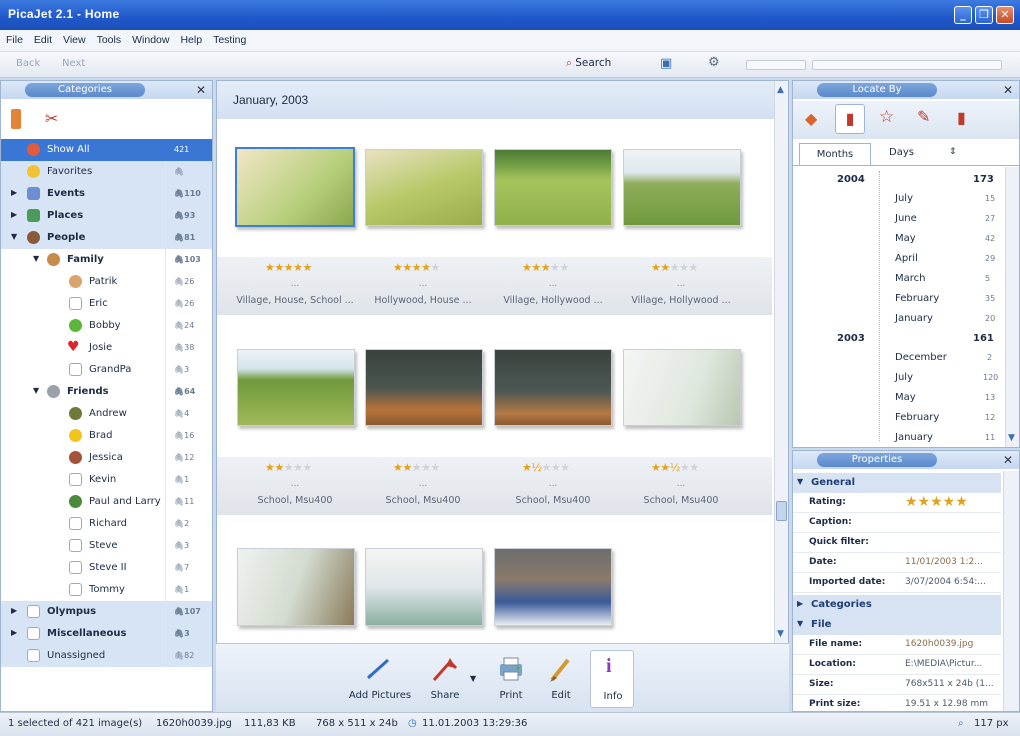 Image resolution: width=1020 pixels, height=736 pixels. What do you see at coordinates (561, 695) in the screenshot?
I see `edit-button: Edit` at bounding box center [561, 695].